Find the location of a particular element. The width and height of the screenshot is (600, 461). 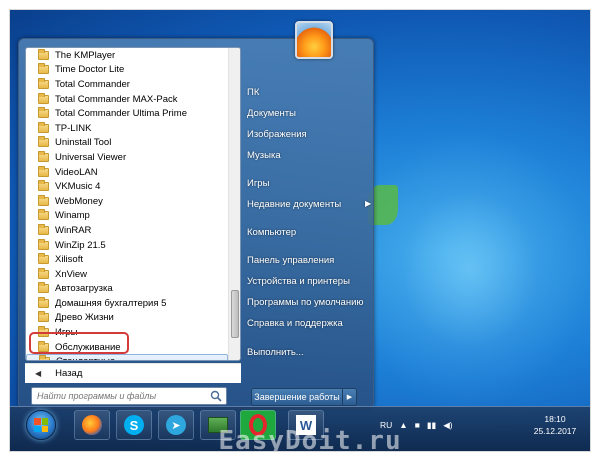

program-folder-item: VideoLAN is located at coordinates (127, 172).